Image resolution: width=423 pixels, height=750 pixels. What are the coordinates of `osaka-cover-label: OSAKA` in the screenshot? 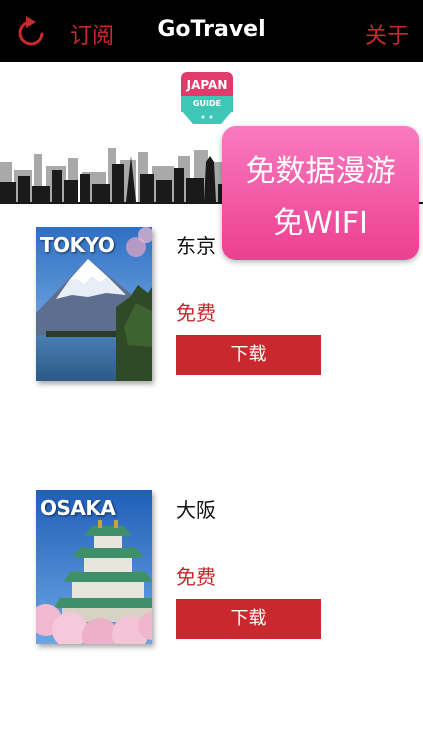 It's located at (78, 508).